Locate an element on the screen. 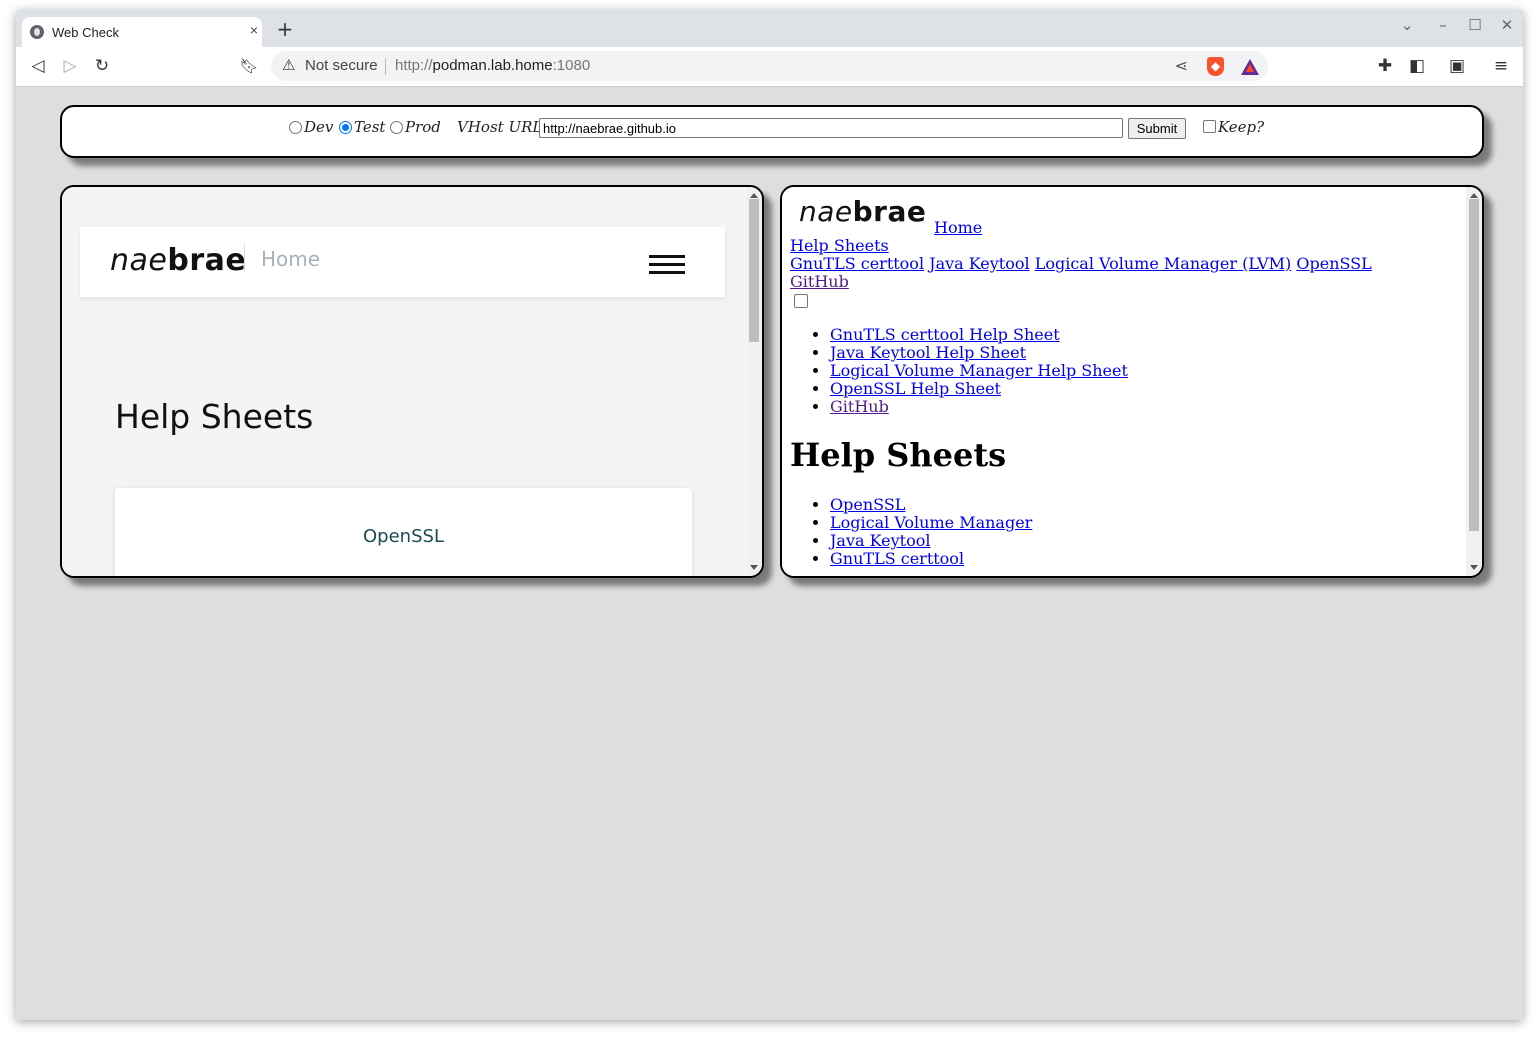 This screenshot has height=1052, width=1539. url-scheme: http:// is located at coordinates (414, 65).